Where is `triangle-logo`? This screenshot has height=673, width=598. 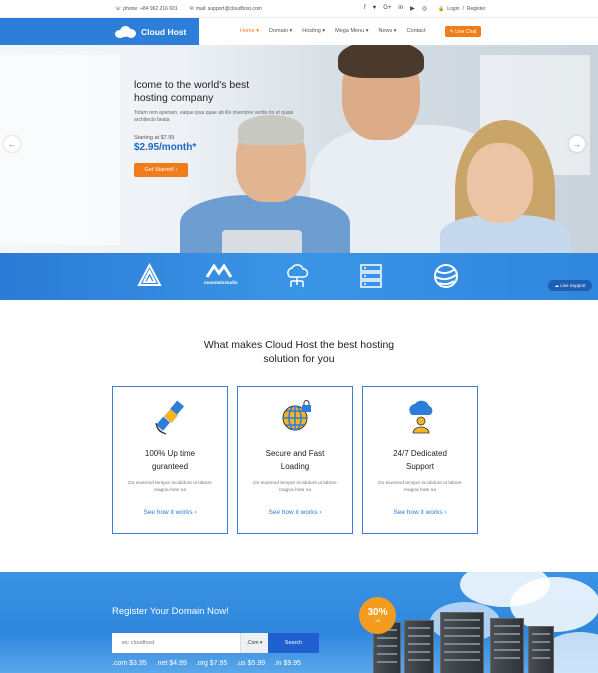
triangle-logo is located at coordinates (149, 275).